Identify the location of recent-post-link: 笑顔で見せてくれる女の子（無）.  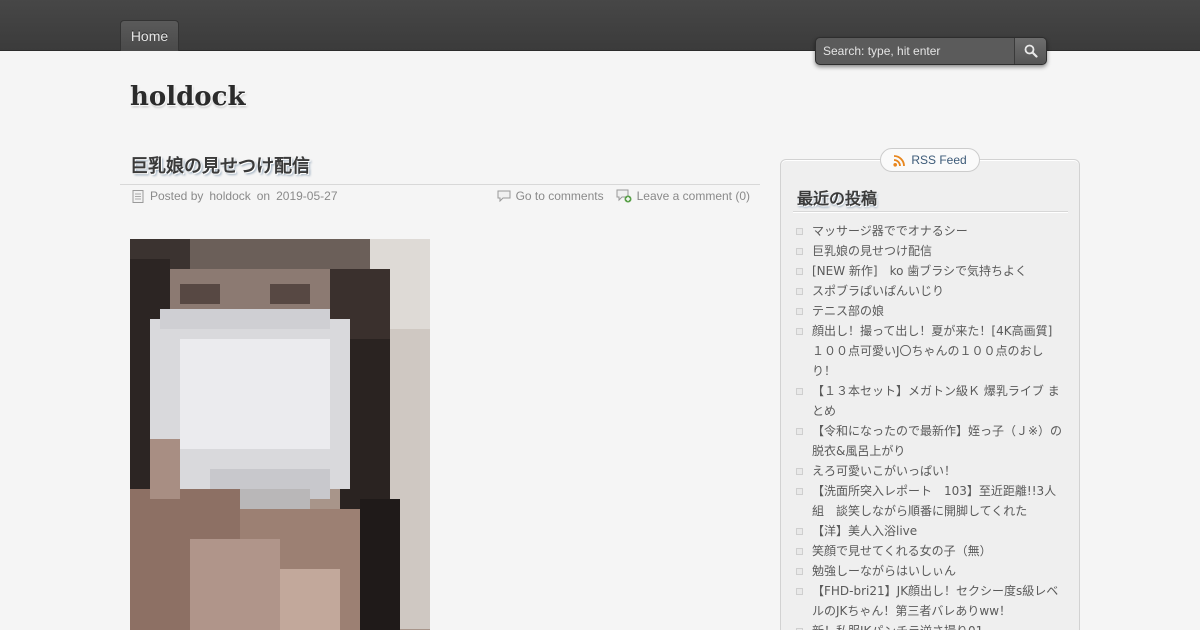
(902, 551).